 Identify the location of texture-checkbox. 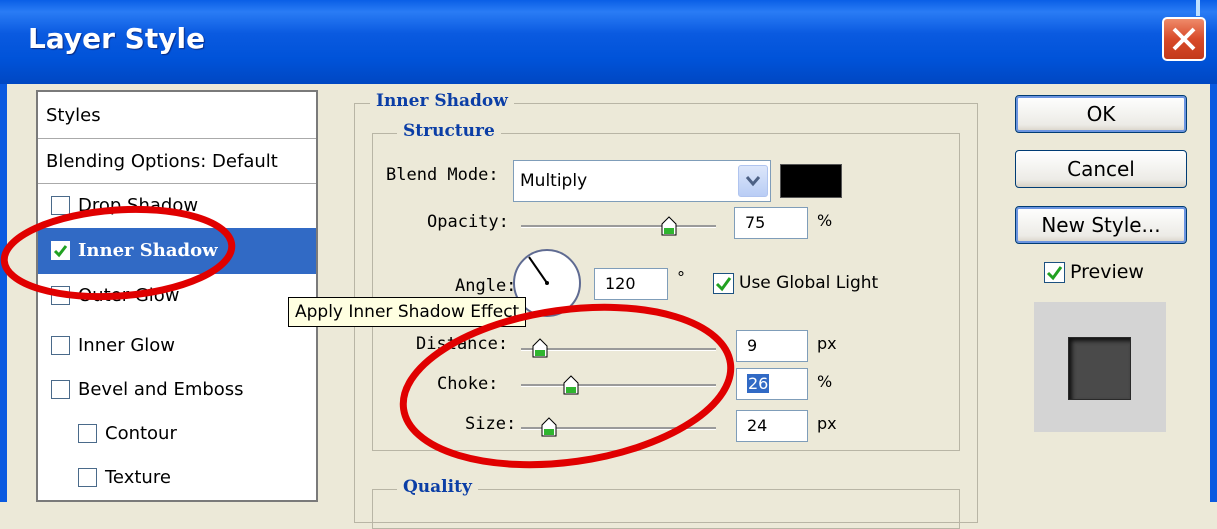
(87, 477).